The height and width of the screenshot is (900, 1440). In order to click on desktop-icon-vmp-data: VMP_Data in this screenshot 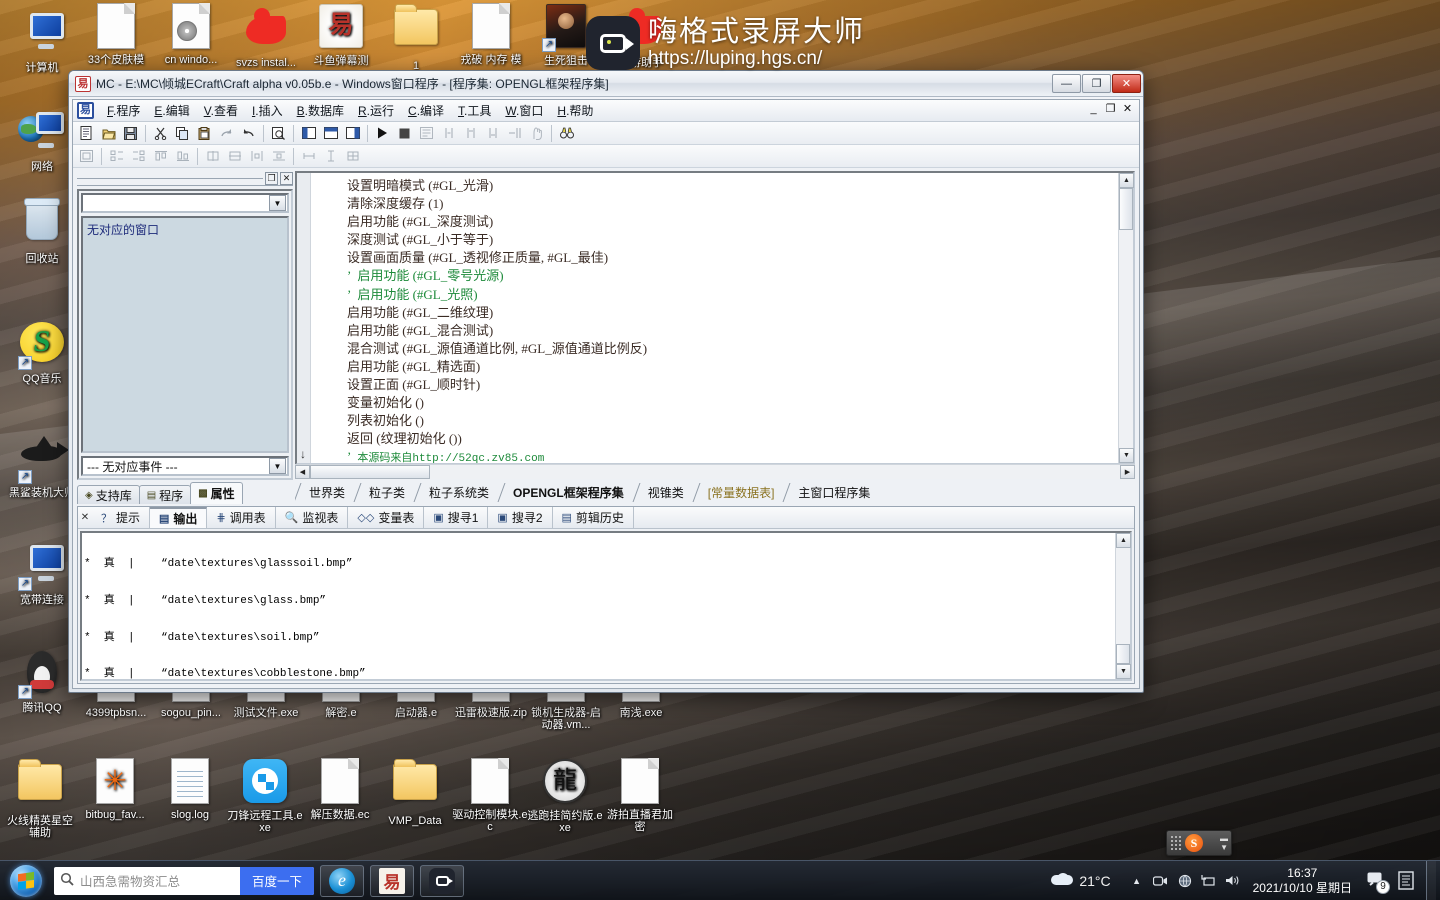, I will do `click(415, 792)`.